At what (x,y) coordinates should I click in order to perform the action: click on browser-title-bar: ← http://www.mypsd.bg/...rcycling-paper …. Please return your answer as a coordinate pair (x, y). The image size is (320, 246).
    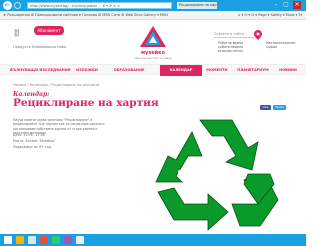
    Looking at the image, I should click on (153, 5).